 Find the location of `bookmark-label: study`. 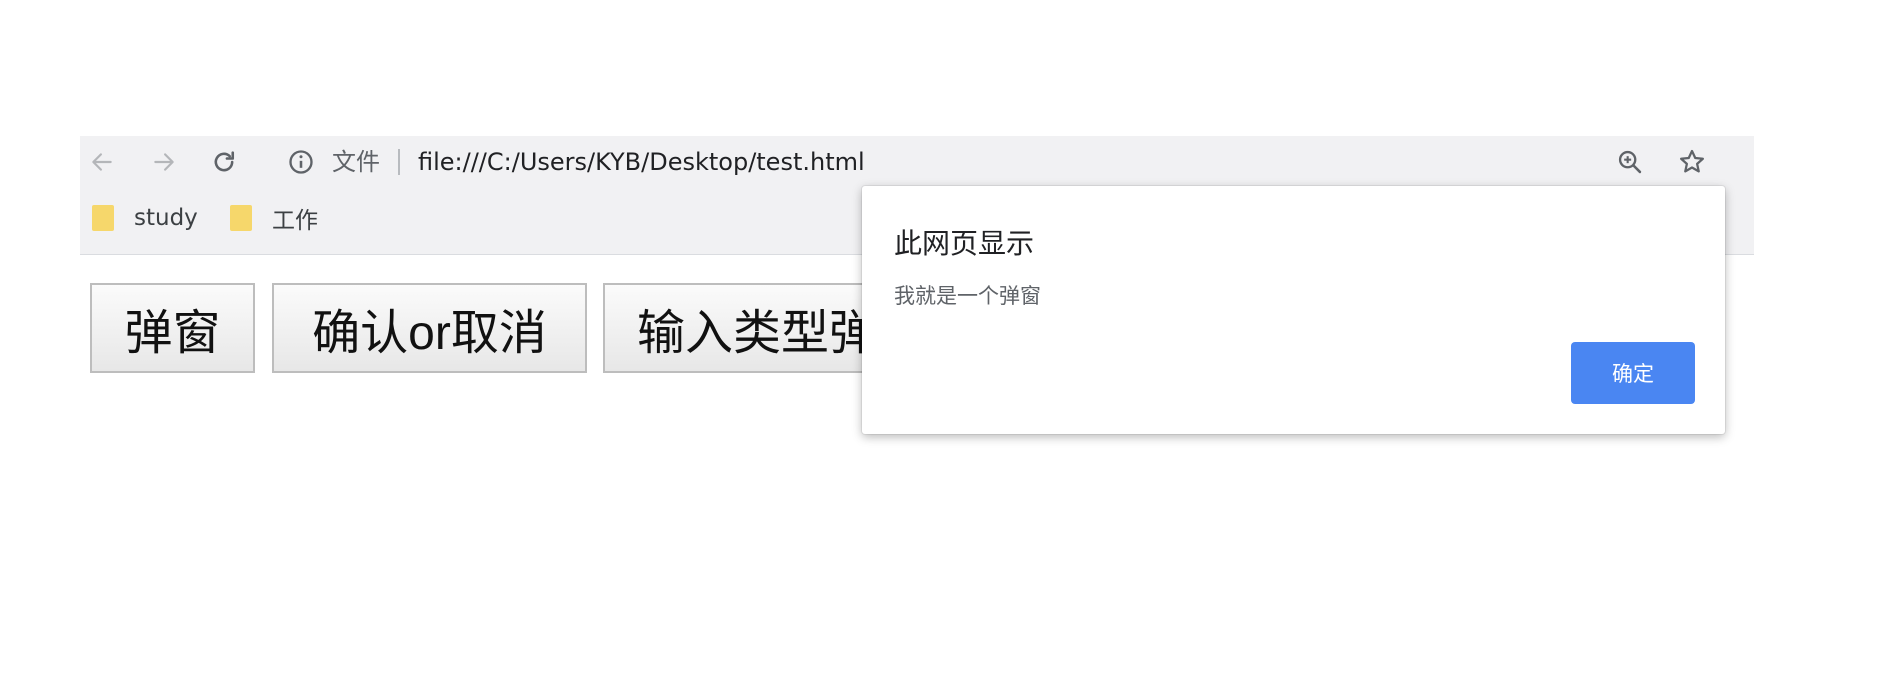

bookmark-label: study is located at coordinates (166, 218).